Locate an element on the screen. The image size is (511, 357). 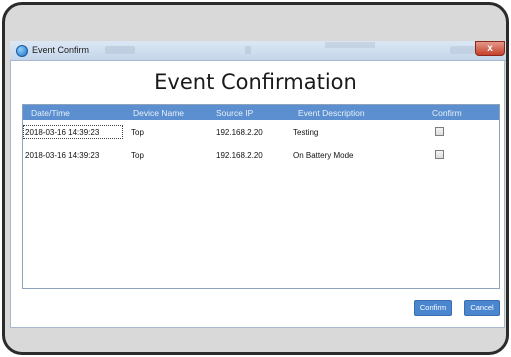
app-icon is located at coordinates (22, 51).